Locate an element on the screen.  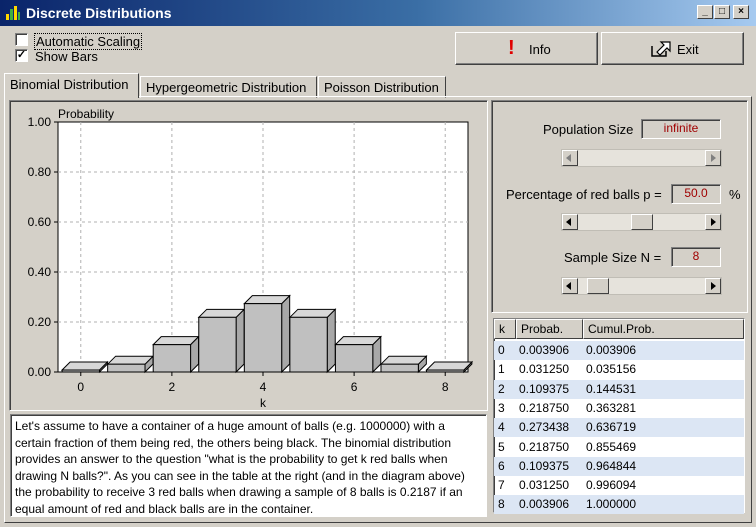
table-cell-k: 8 is located at coordinates (501, 504).